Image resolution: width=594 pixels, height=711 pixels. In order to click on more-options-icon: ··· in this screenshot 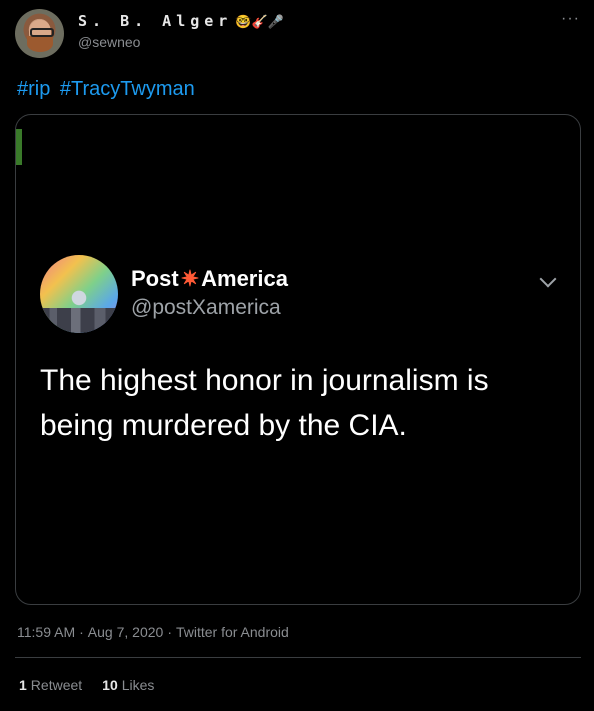, I will do `click(570, 19)`.